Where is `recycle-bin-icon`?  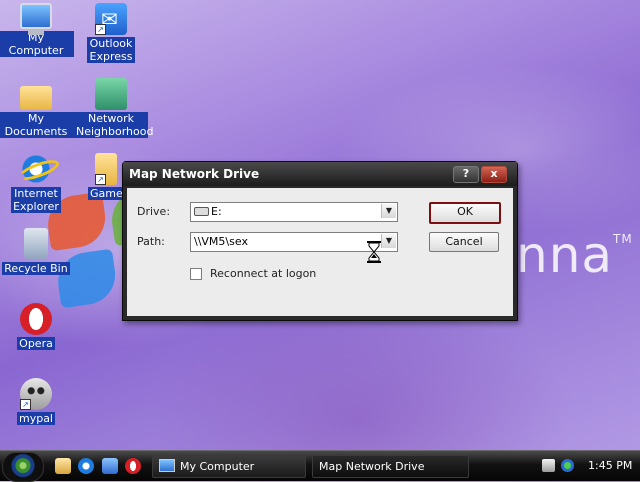
recycle-bin-icon is located at coordinates (36, 244).